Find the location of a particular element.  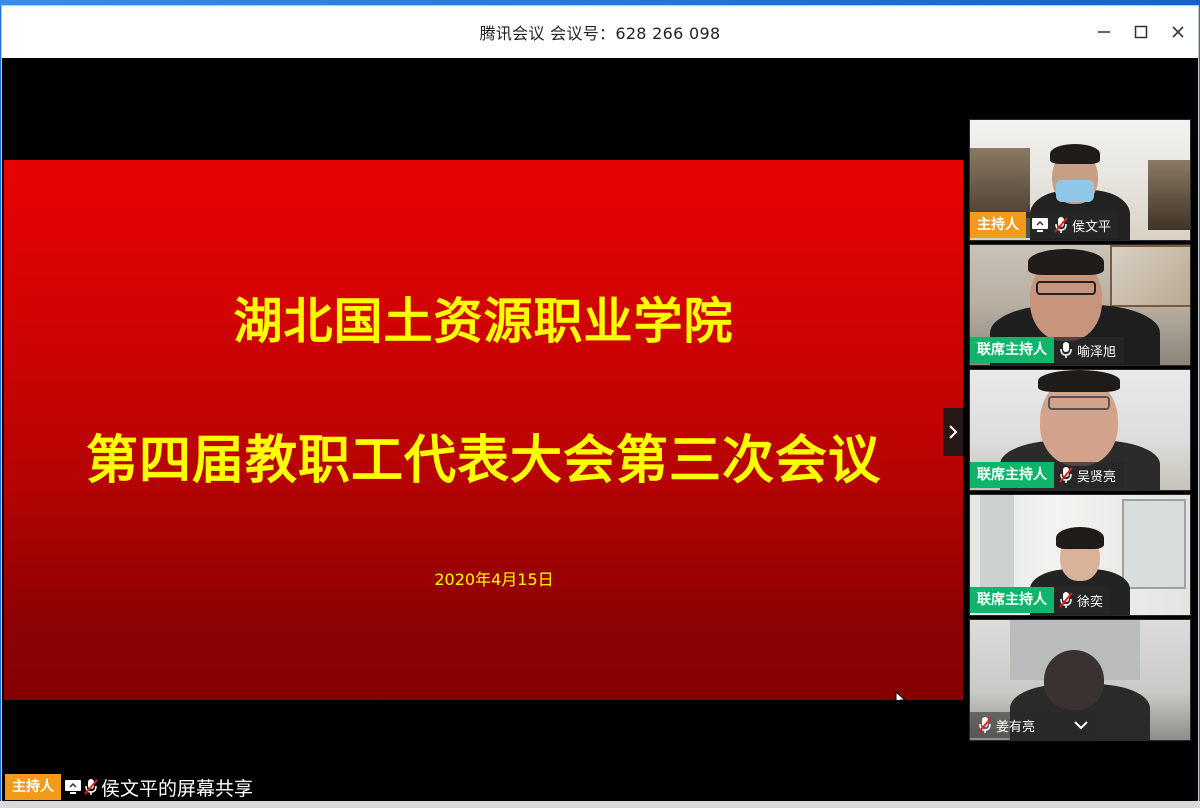

mouse-cursor-icon is located at coordinates (900, 695).